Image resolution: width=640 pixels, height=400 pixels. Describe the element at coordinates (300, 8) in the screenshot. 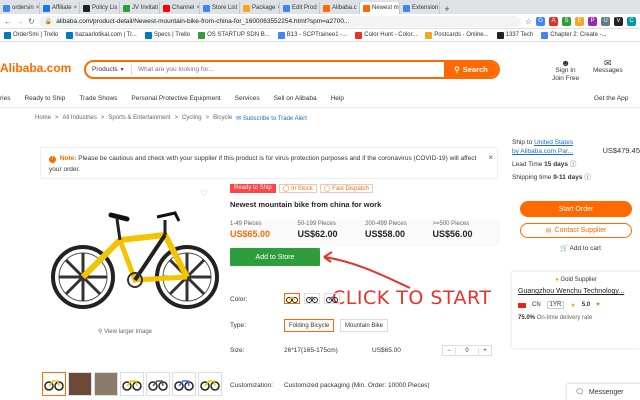

I see `browser-tab: Edit Prod×` at that location.